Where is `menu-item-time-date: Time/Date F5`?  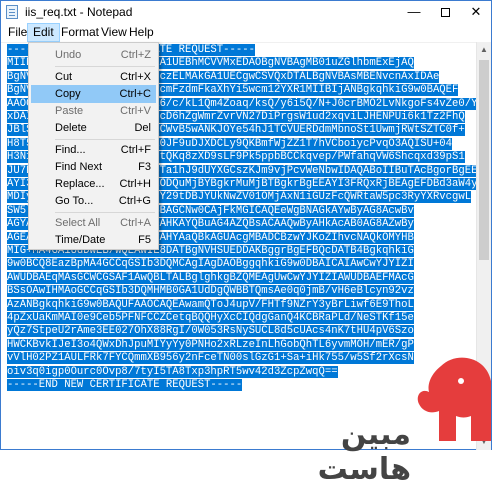 menu-item-time-date: Time/Date F5 is located at coordinates (93, 240).